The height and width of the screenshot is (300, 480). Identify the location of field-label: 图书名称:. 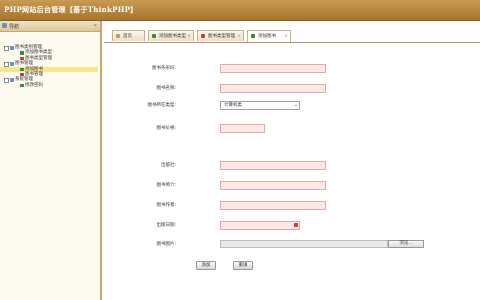
(166, 88).